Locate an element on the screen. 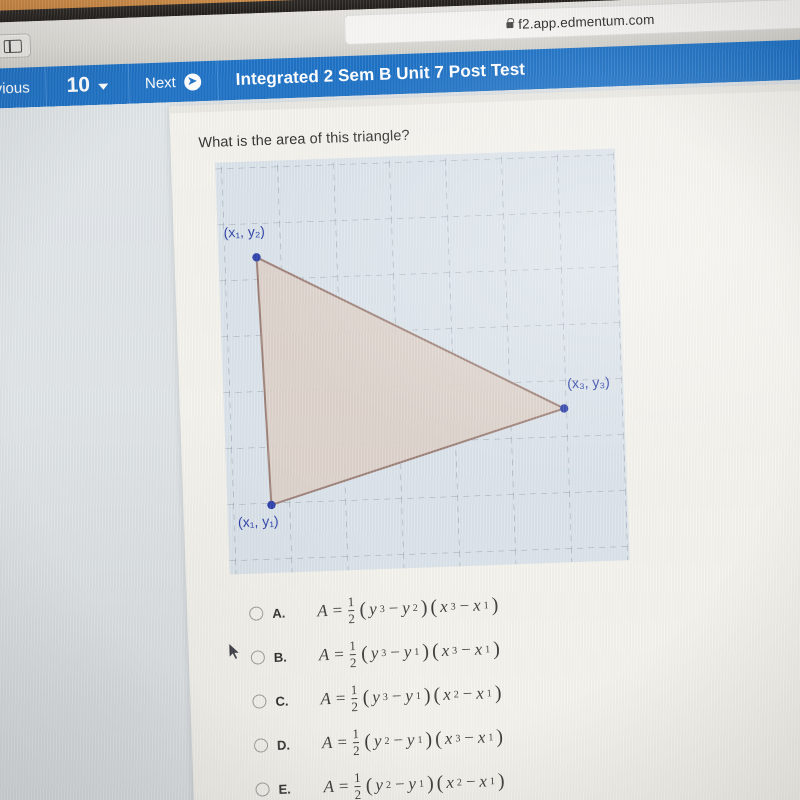 Image resolution: width=800 pixels, height=800 pixels. radio-button-a is located at coordinates (256, 613).